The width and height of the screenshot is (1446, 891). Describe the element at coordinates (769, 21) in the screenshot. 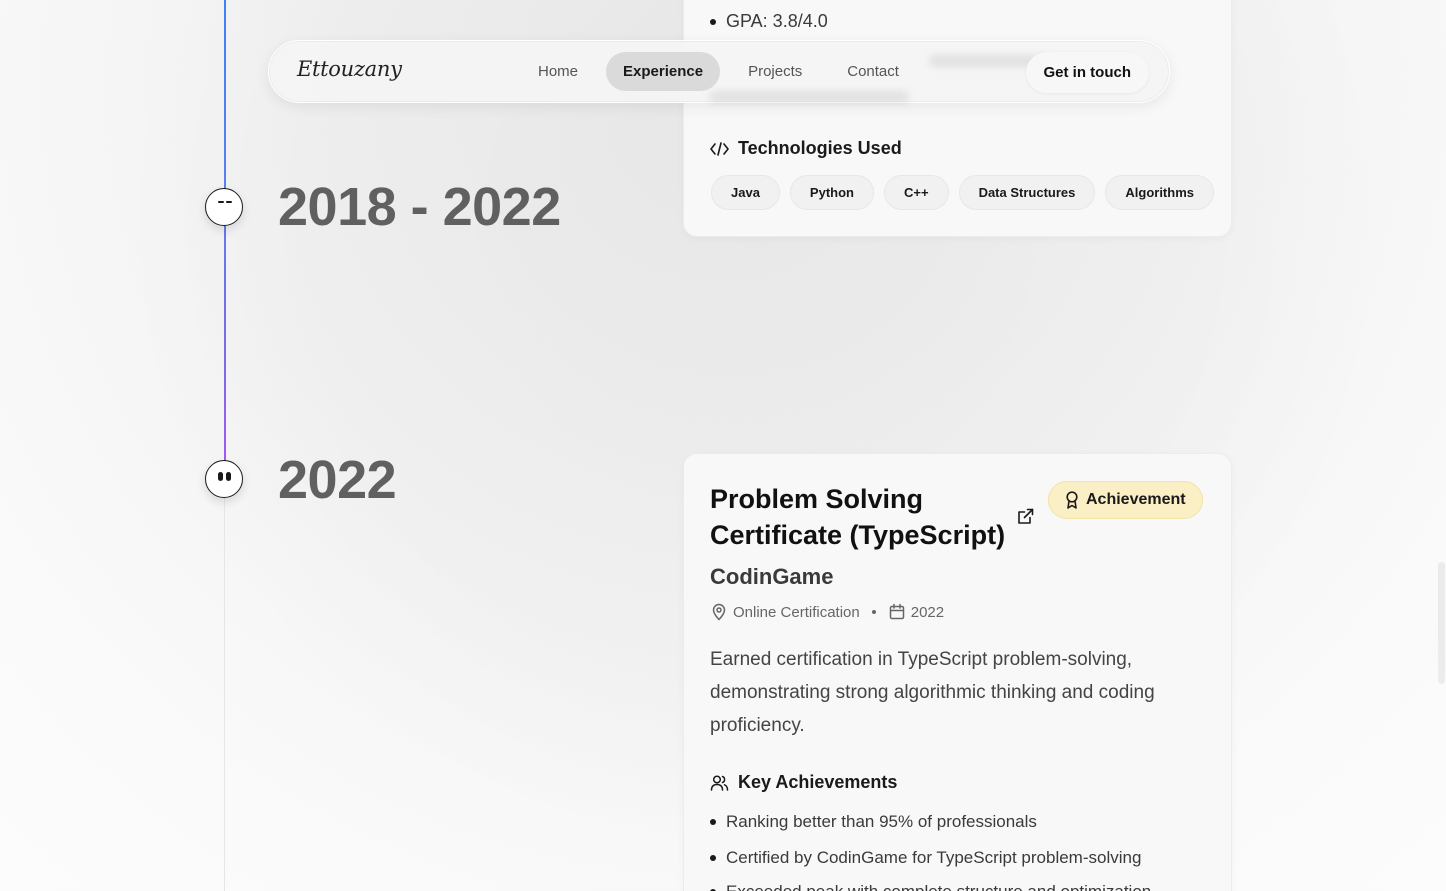

I see `card-bullet: GPA: 3.8/4.0` at that location.